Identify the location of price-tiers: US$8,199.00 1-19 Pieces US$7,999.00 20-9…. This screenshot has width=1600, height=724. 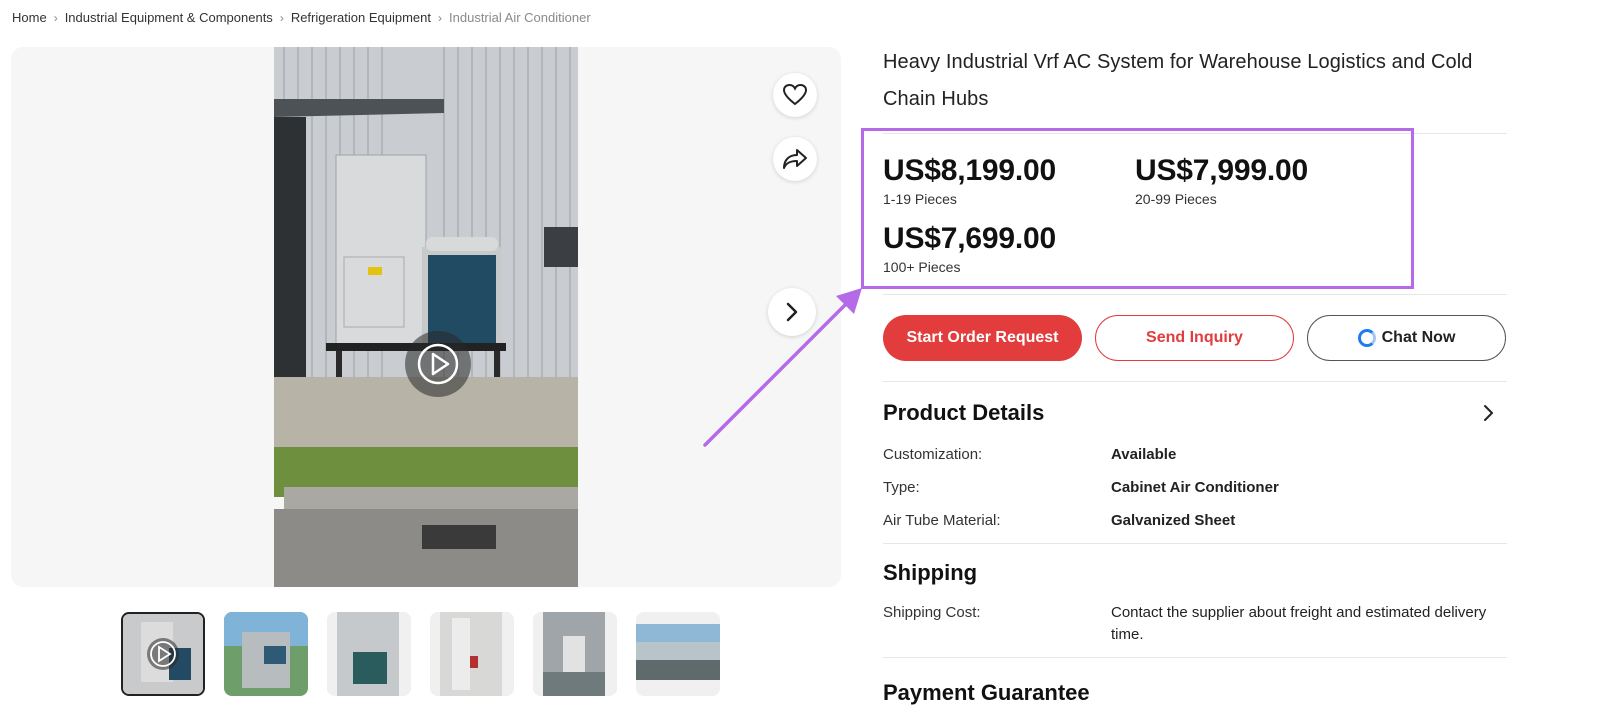
(1195, 214).